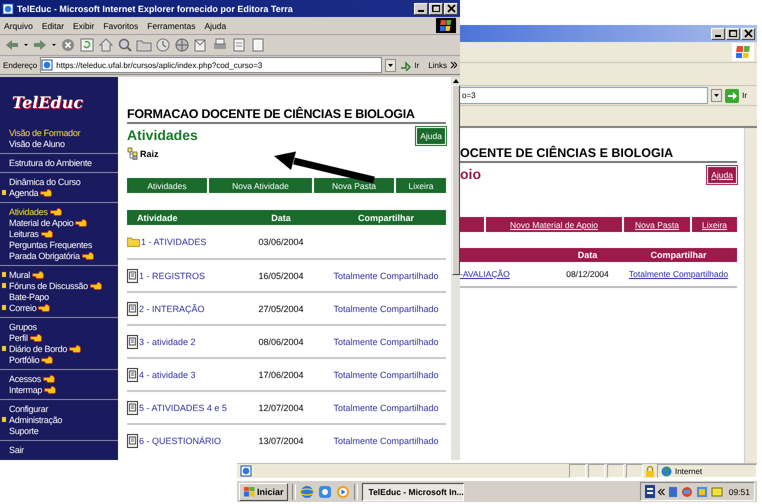 The width and height of the screenshot is (762, 504). Describe the element at coordinates (28, 211) in the screenshot. I see `sidebar-item: Atividades` at that location.